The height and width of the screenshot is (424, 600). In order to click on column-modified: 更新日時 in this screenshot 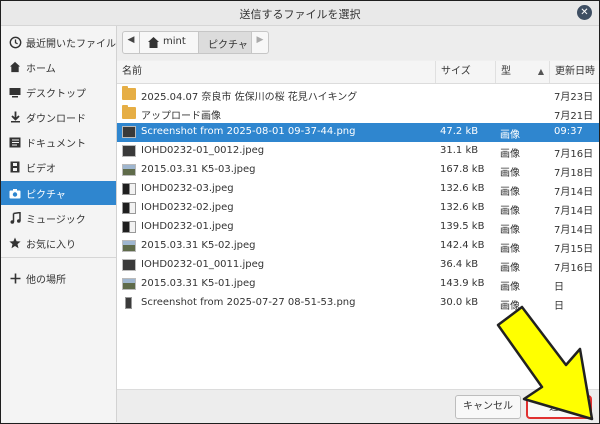, I will do `click(574, 72)`.